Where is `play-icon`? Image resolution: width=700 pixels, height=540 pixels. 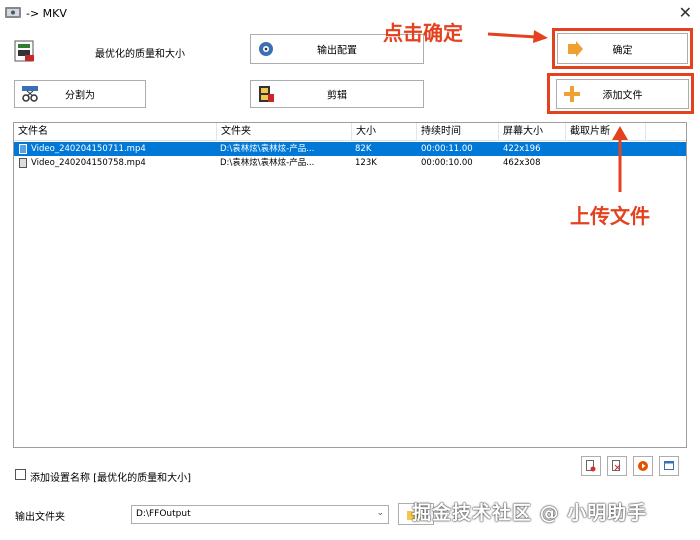 play-icon is located at coordinates (643, 466).